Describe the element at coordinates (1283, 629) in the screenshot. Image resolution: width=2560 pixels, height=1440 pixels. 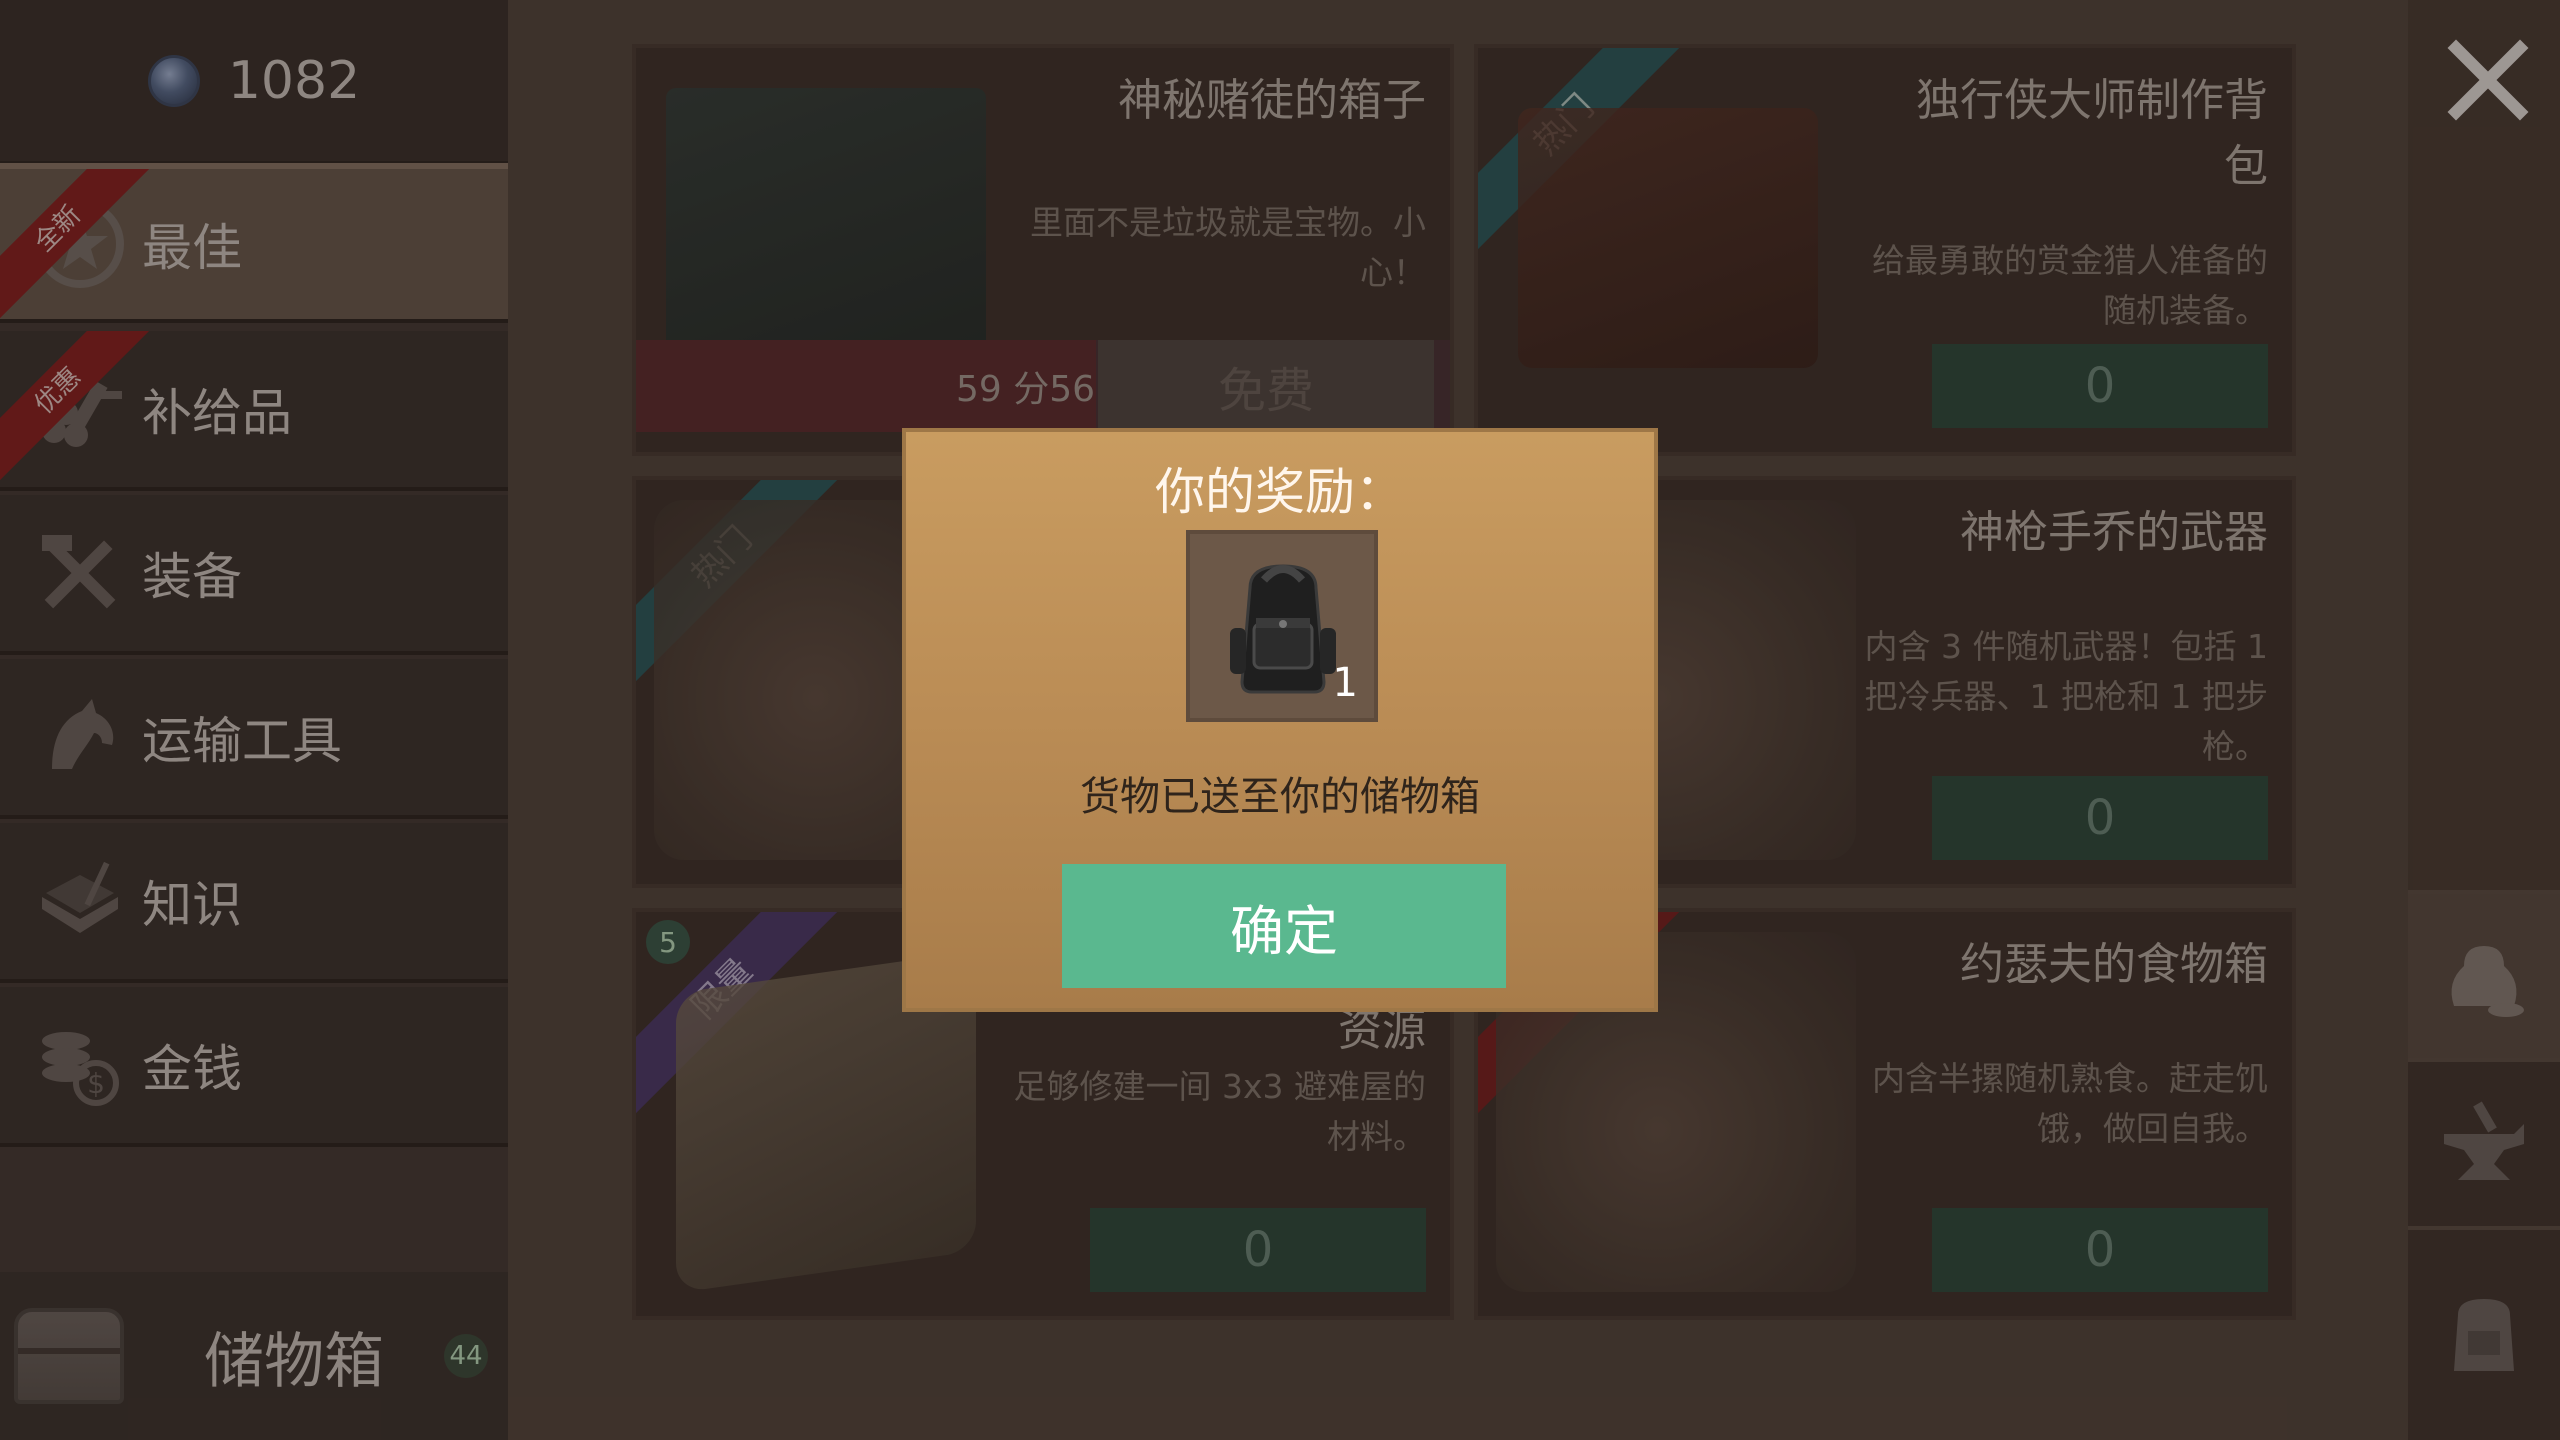
I see `backpack-icon` at that location.